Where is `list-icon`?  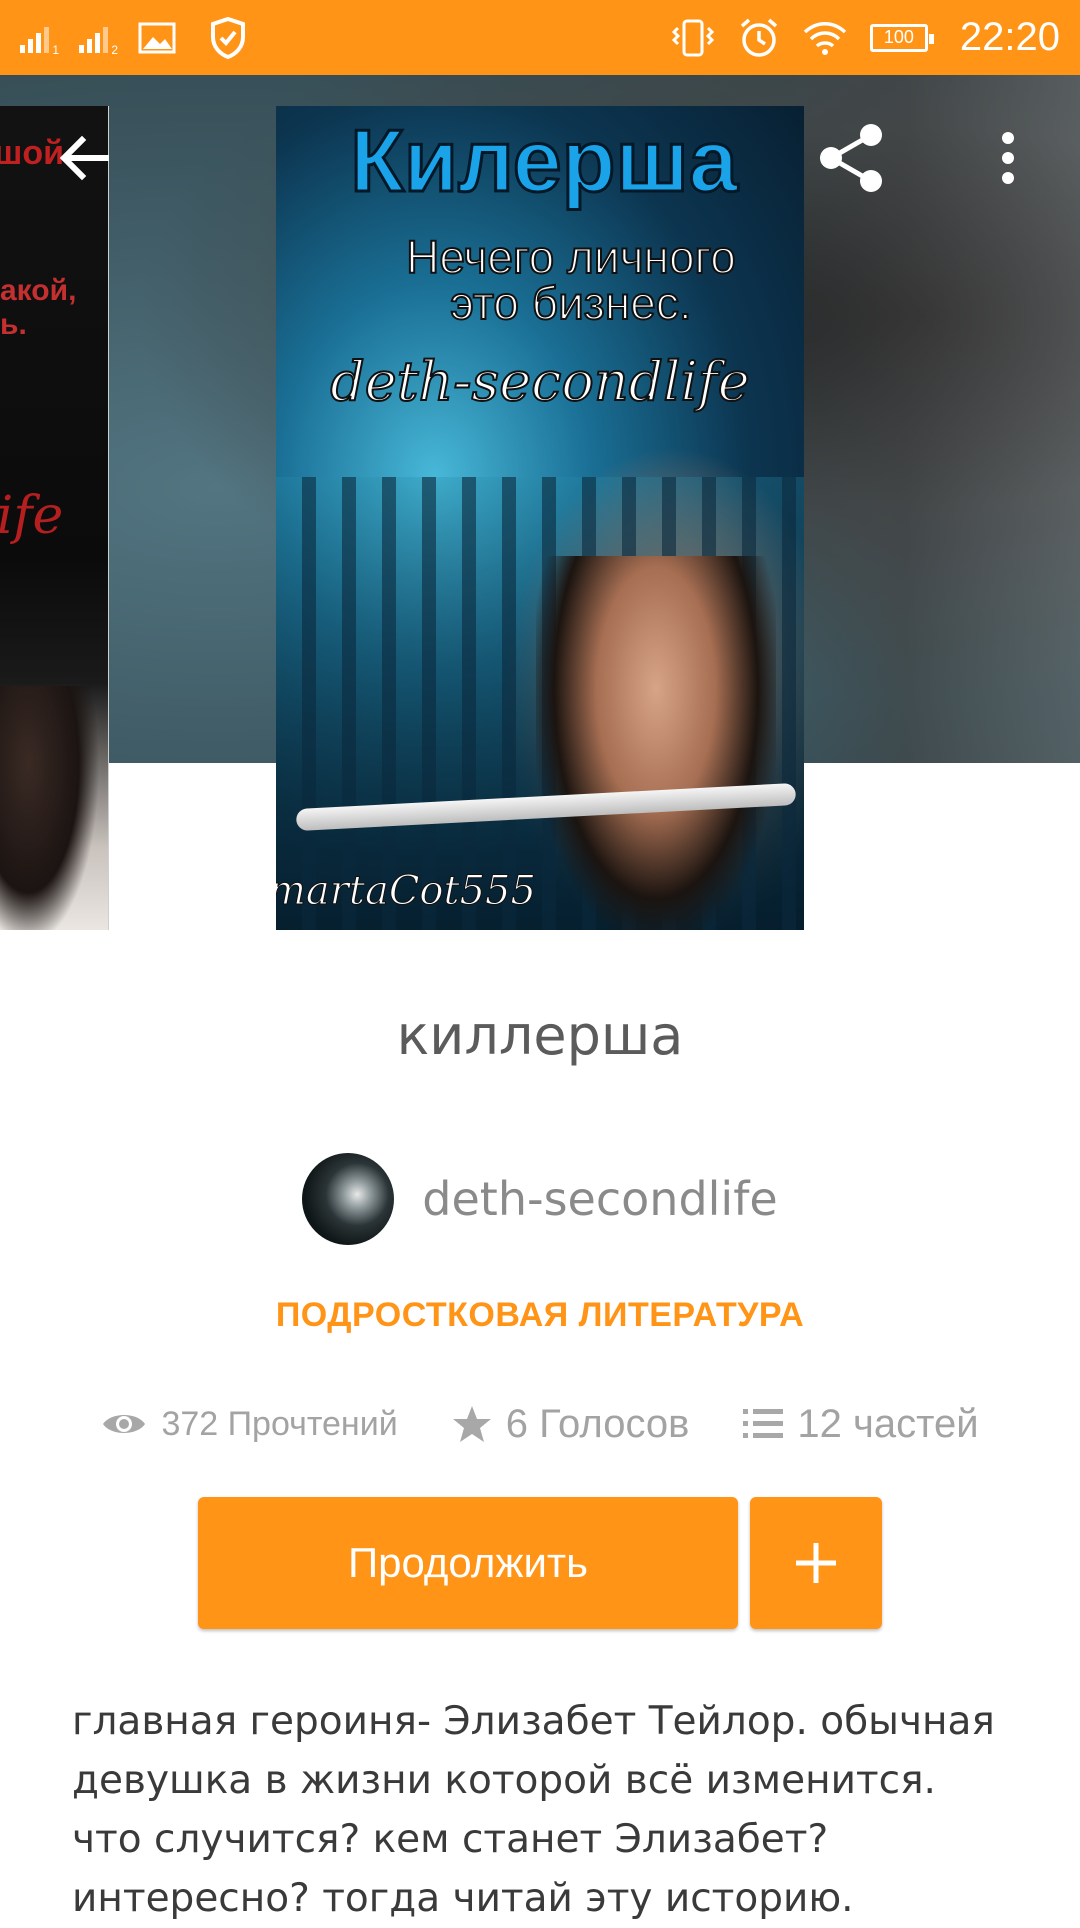 list-icon is located at coordinates (763, 1423).